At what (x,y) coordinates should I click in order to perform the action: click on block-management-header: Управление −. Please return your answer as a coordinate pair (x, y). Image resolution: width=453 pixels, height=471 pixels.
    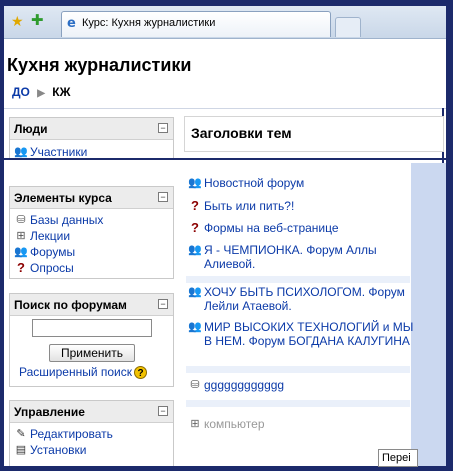
    Looking at the image, I should click on (91, 412).